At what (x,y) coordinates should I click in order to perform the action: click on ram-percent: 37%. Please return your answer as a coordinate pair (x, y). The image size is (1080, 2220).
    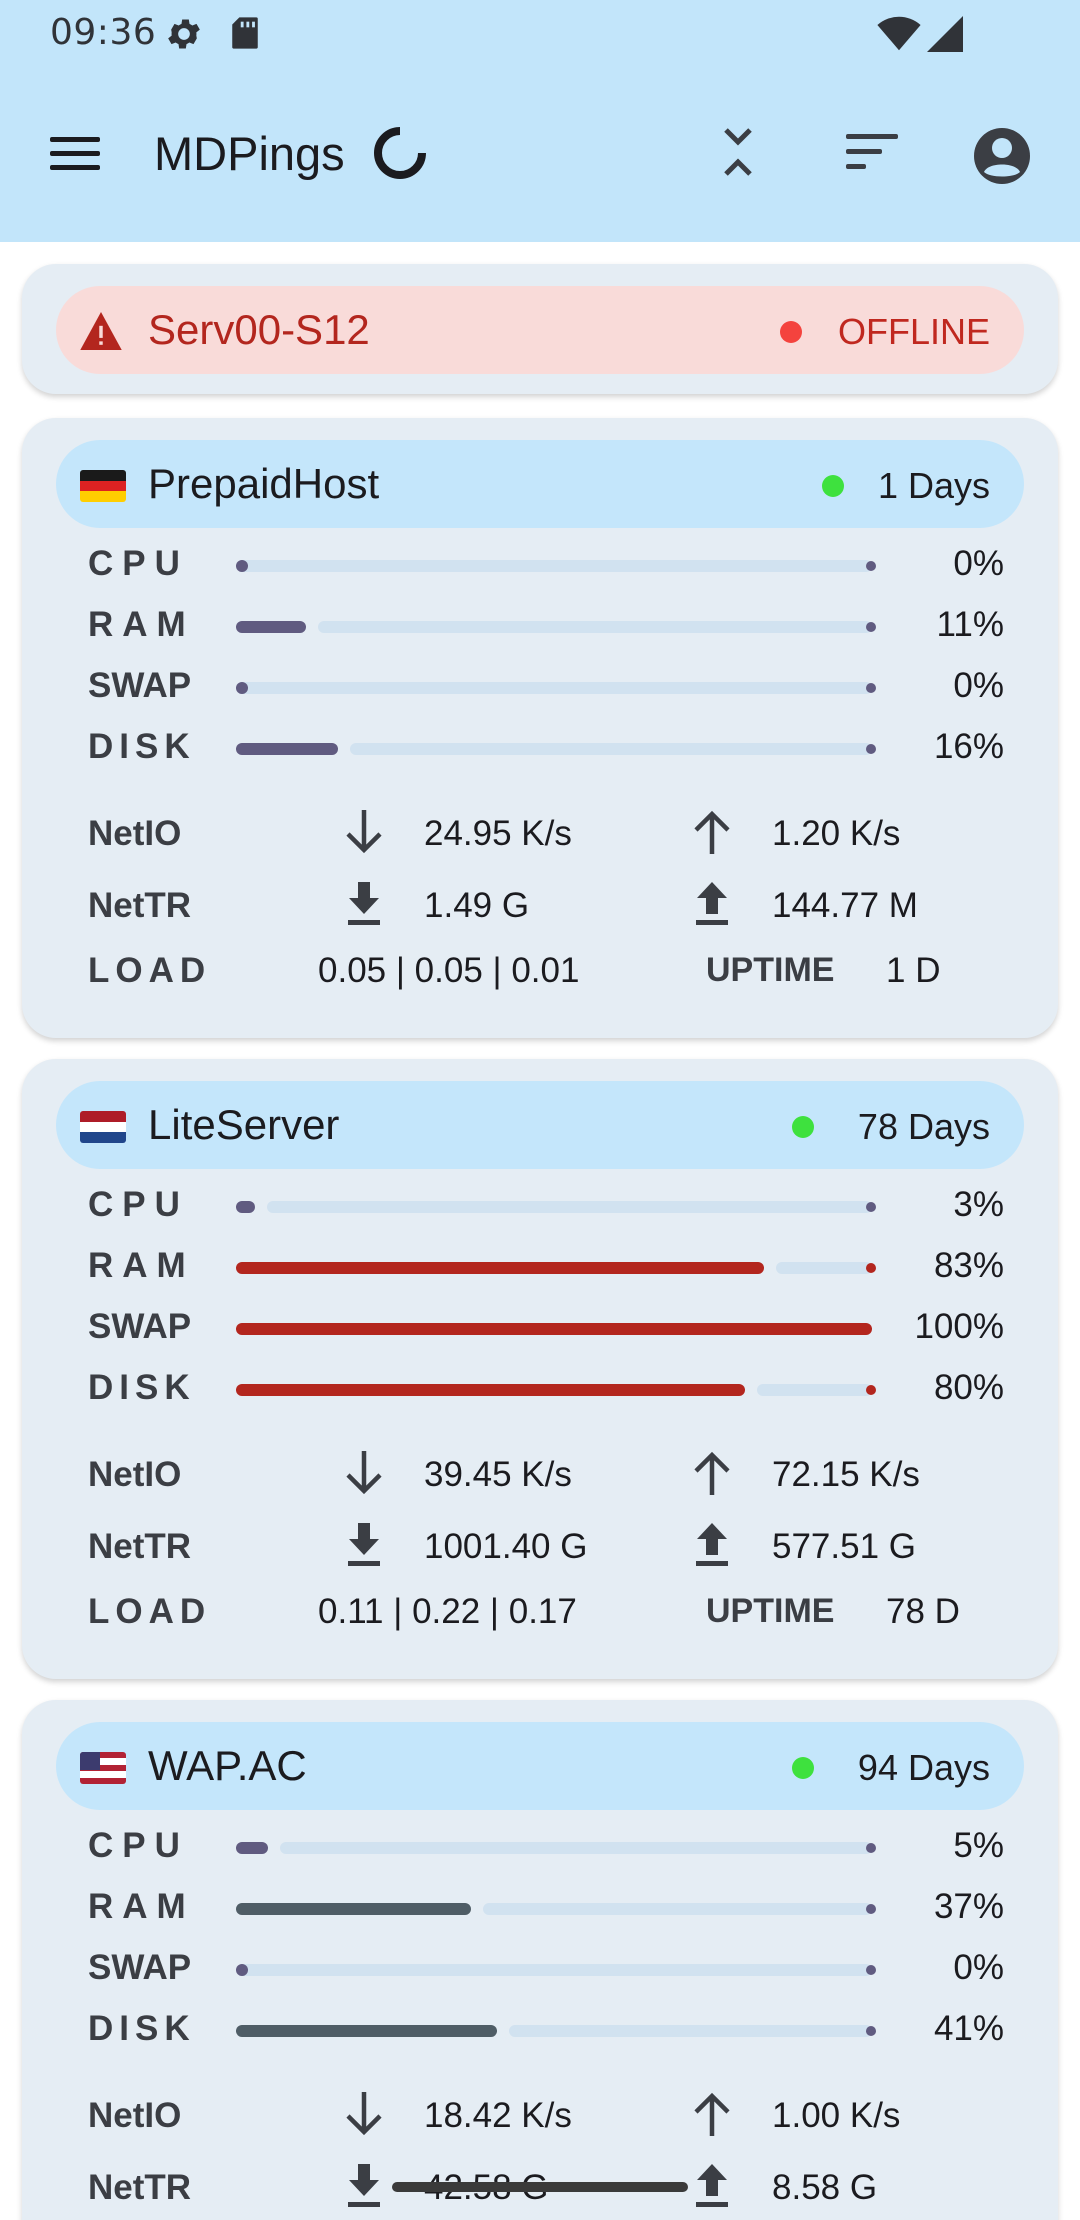
    Looking at the image, I should click on (968, 1906).